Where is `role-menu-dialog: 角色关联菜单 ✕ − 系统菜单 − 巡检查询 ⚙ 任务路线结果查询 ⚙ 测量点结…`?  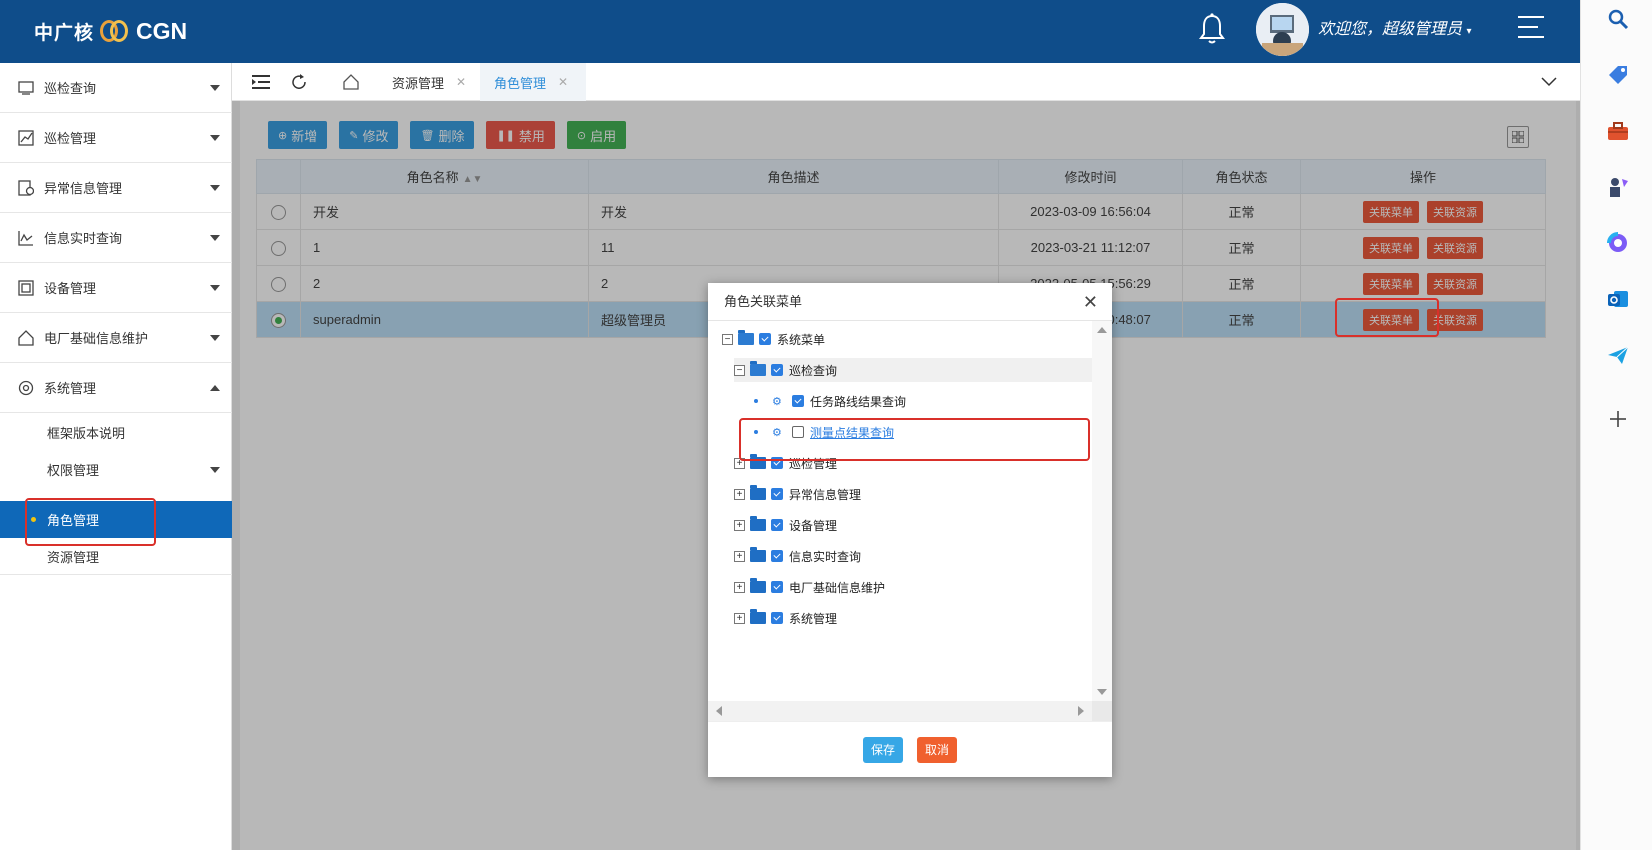 role-menu-dialog: 角色关联菜单 ✕ − 系统菜单 − 巡检查询 ⚙ 任务路线结果查询 ⚙ 测量点结… is located at coordinates (910, 530).